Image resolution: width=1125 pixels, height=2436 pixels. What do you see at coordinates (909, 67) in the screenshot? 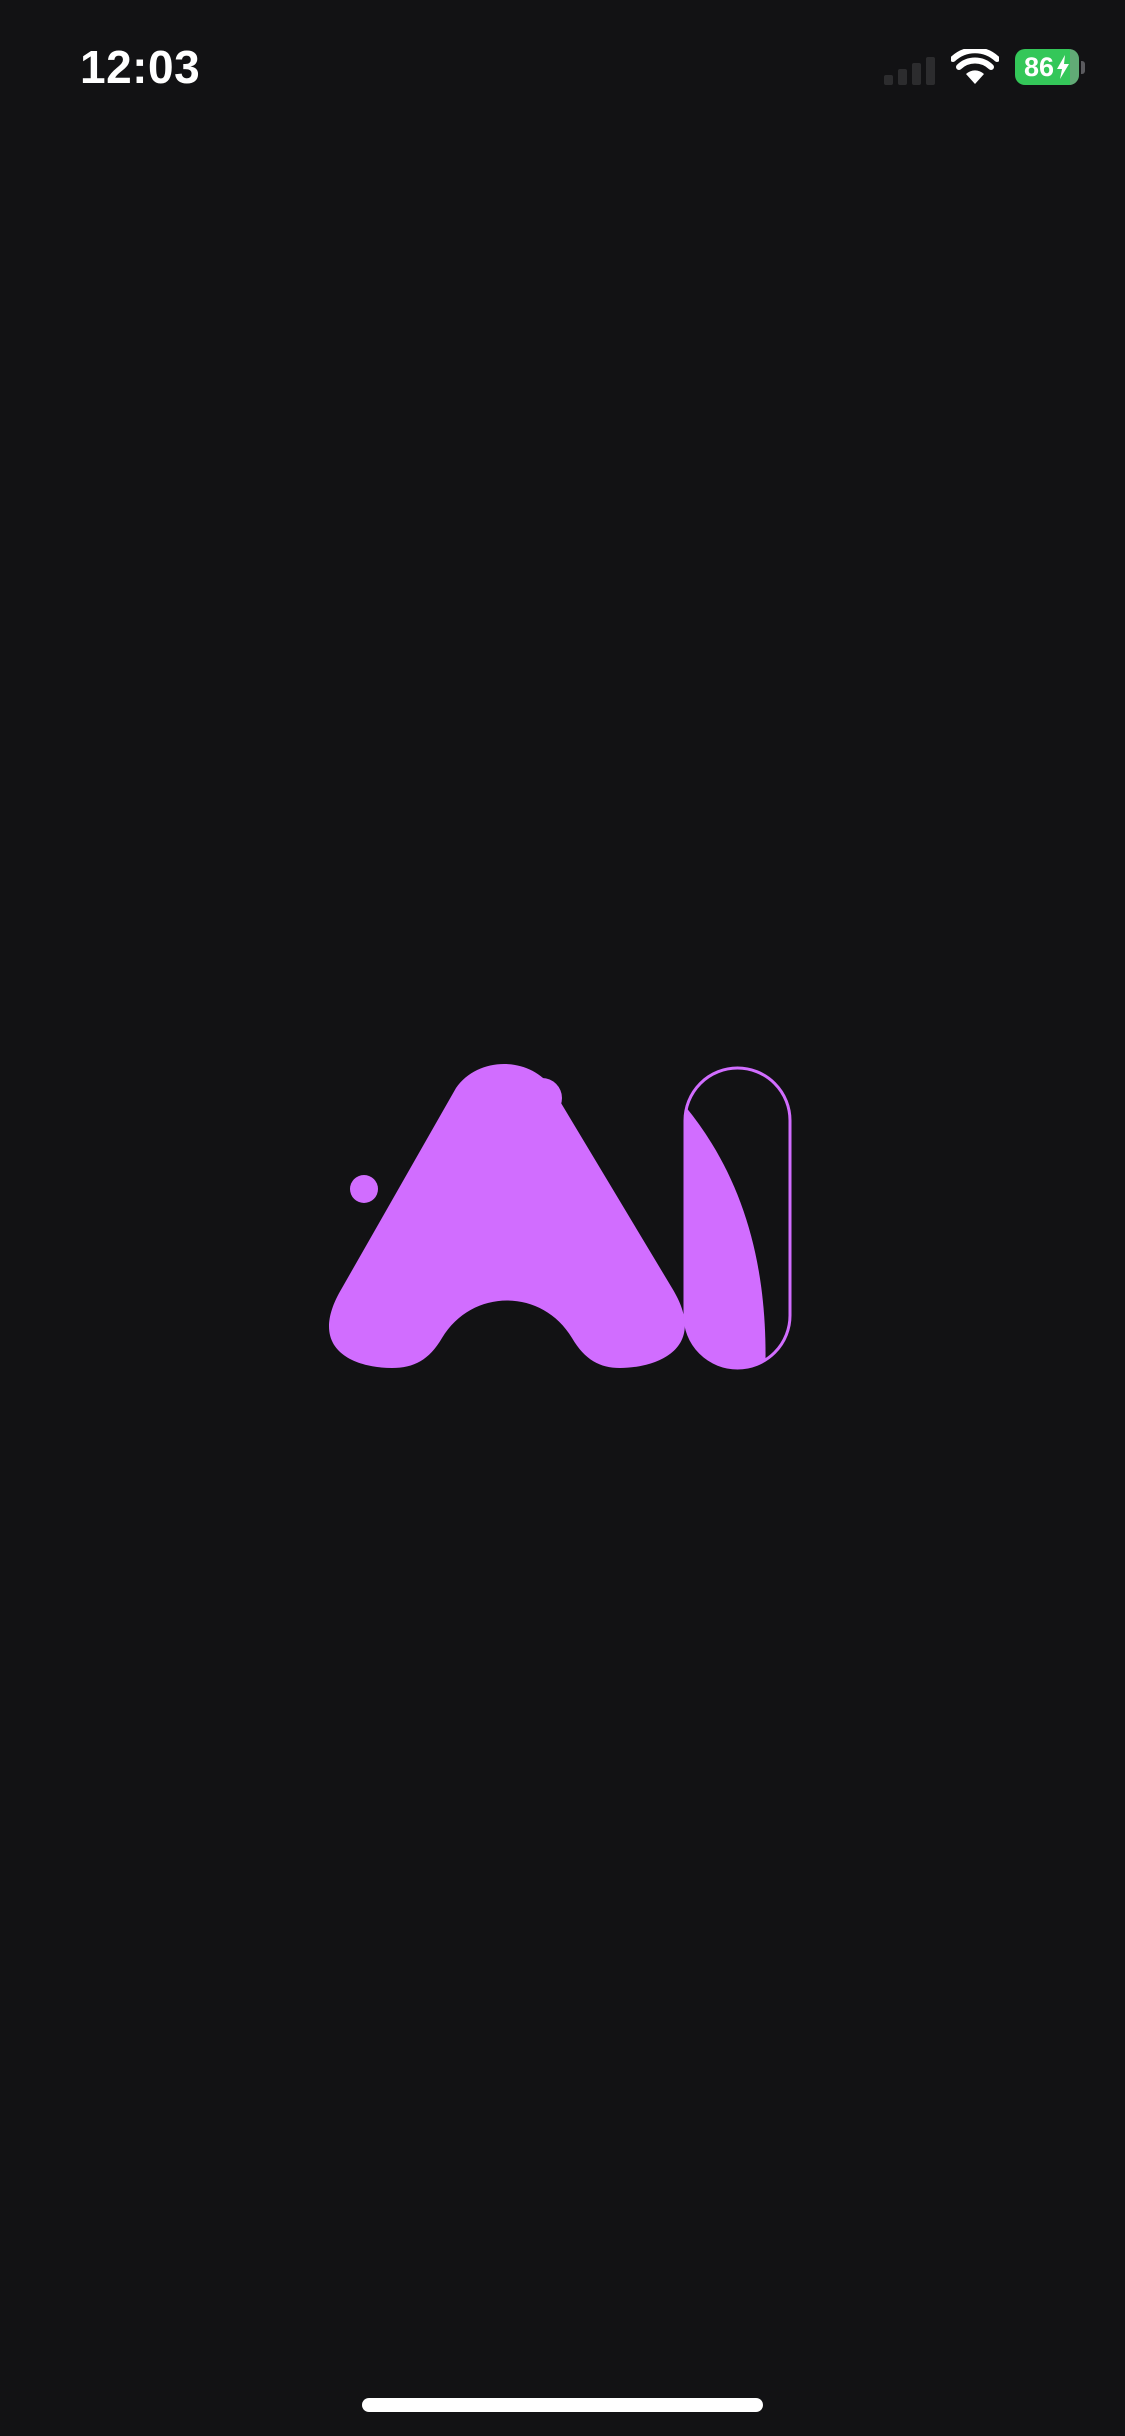
I see `cellular-signal-icon` at bounding box center [909, 67].